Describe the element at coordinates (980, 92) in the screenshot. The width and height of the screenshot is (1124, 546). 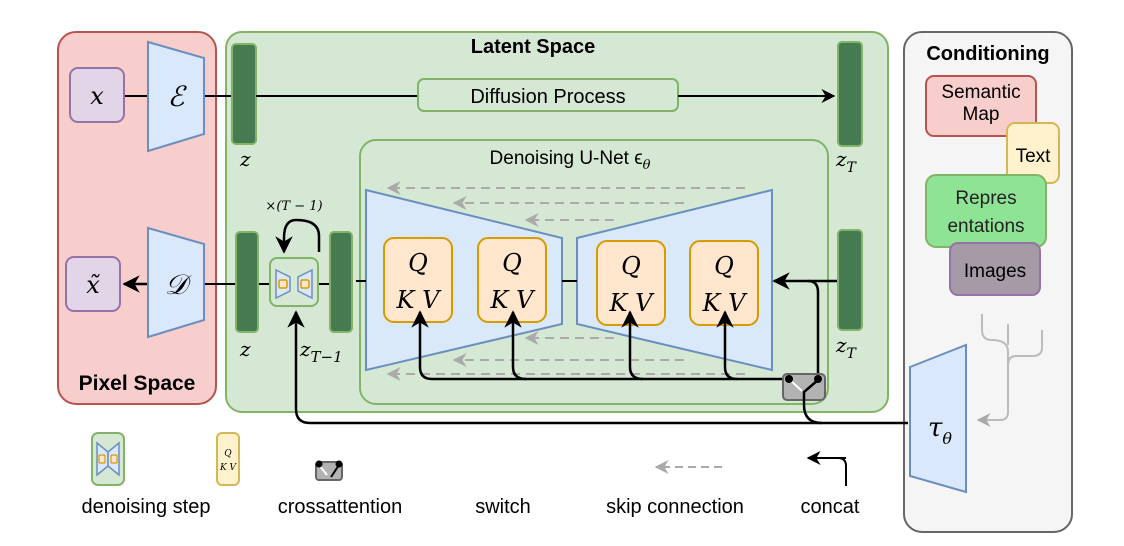
I see `svg-text: Semantic` at that location.